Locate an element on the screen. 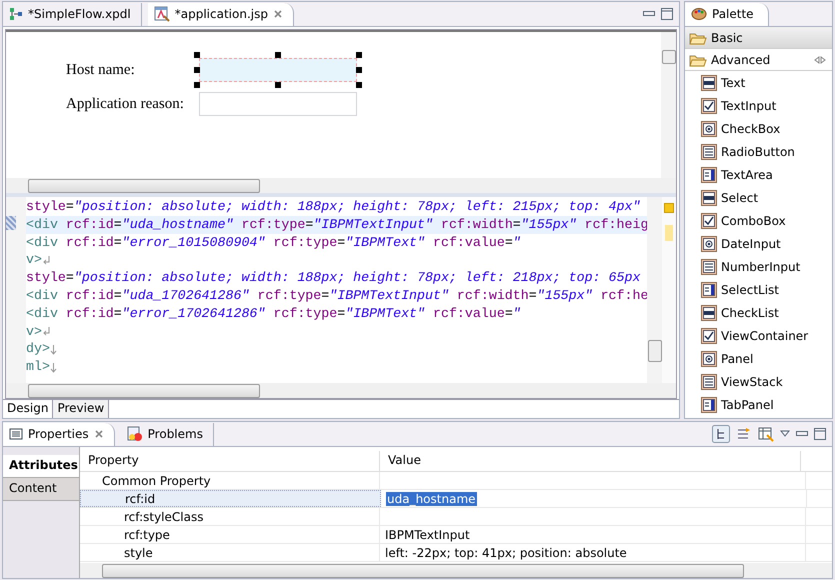 The width and height of the screenshot is (835, 580). palette-icon is located at coordinates (699, 14).